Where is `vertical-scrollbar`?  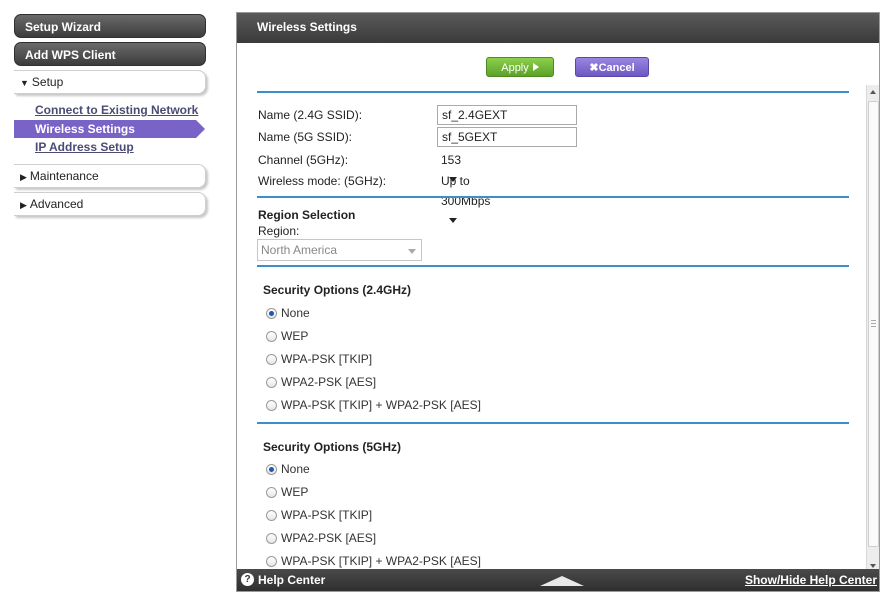
vertical-scrollbar is located at coordinates (872, 329).